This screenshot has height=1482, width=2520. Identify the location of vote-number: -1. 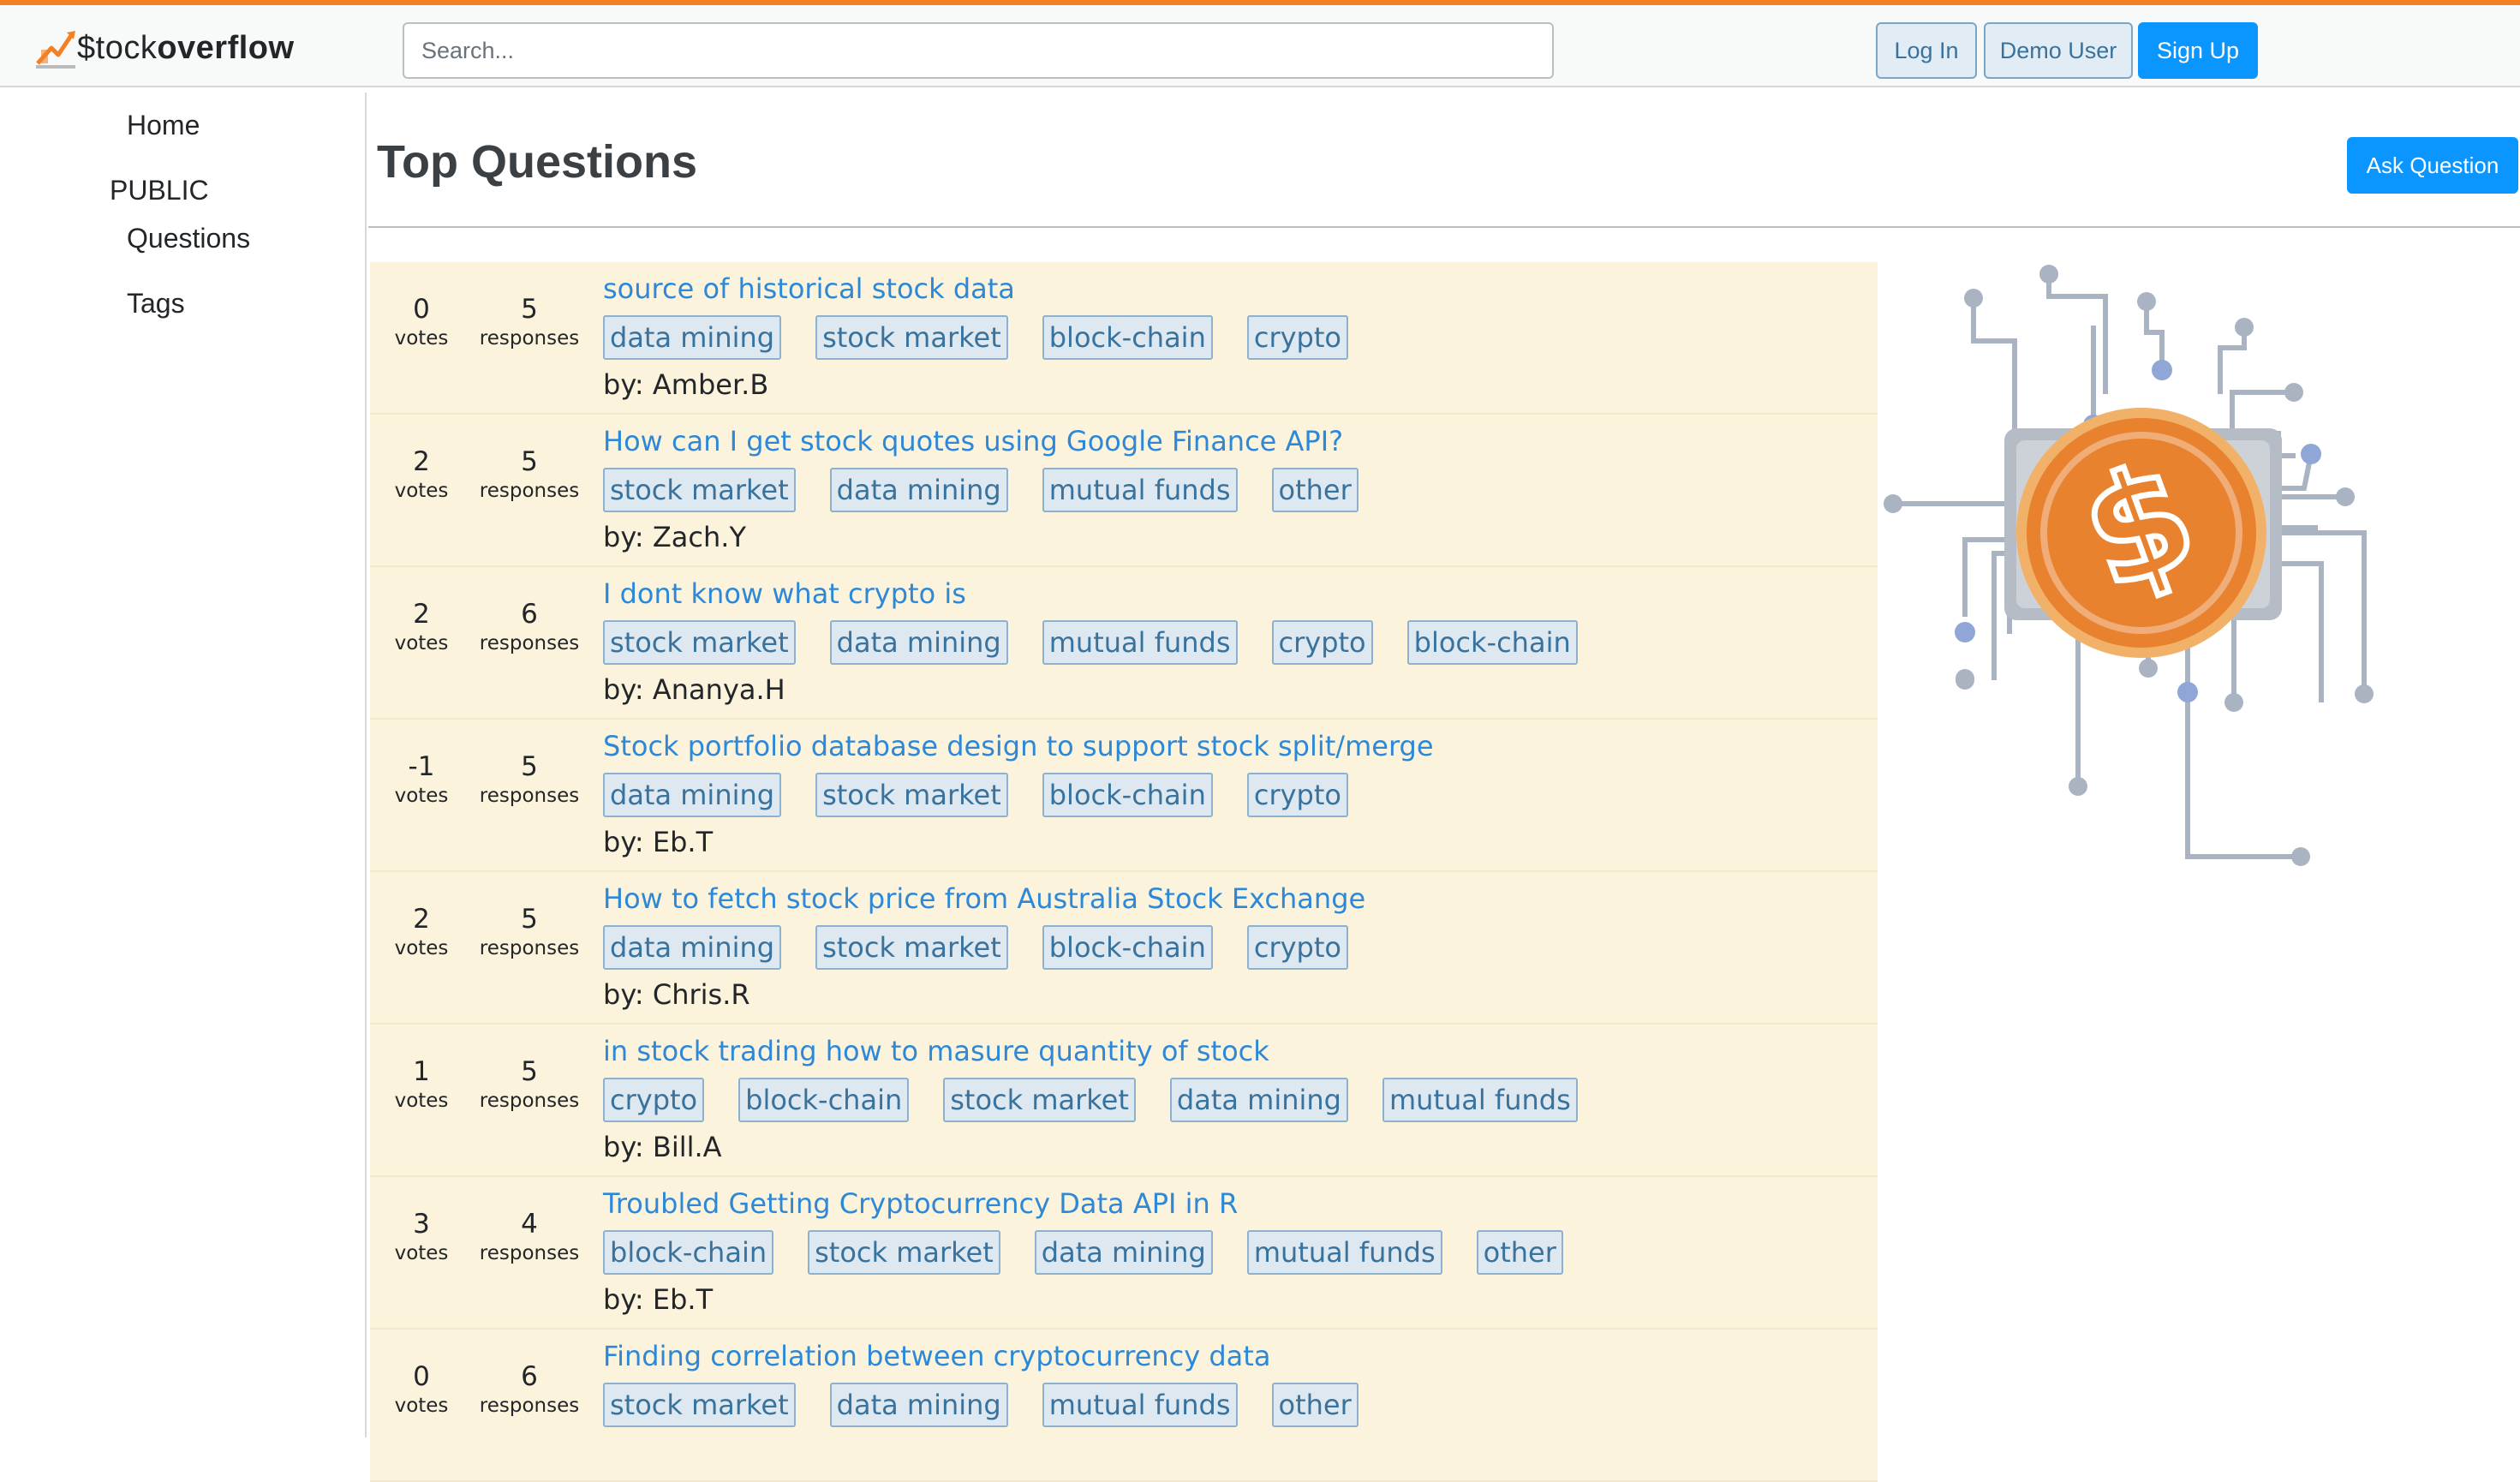
(422, 766).